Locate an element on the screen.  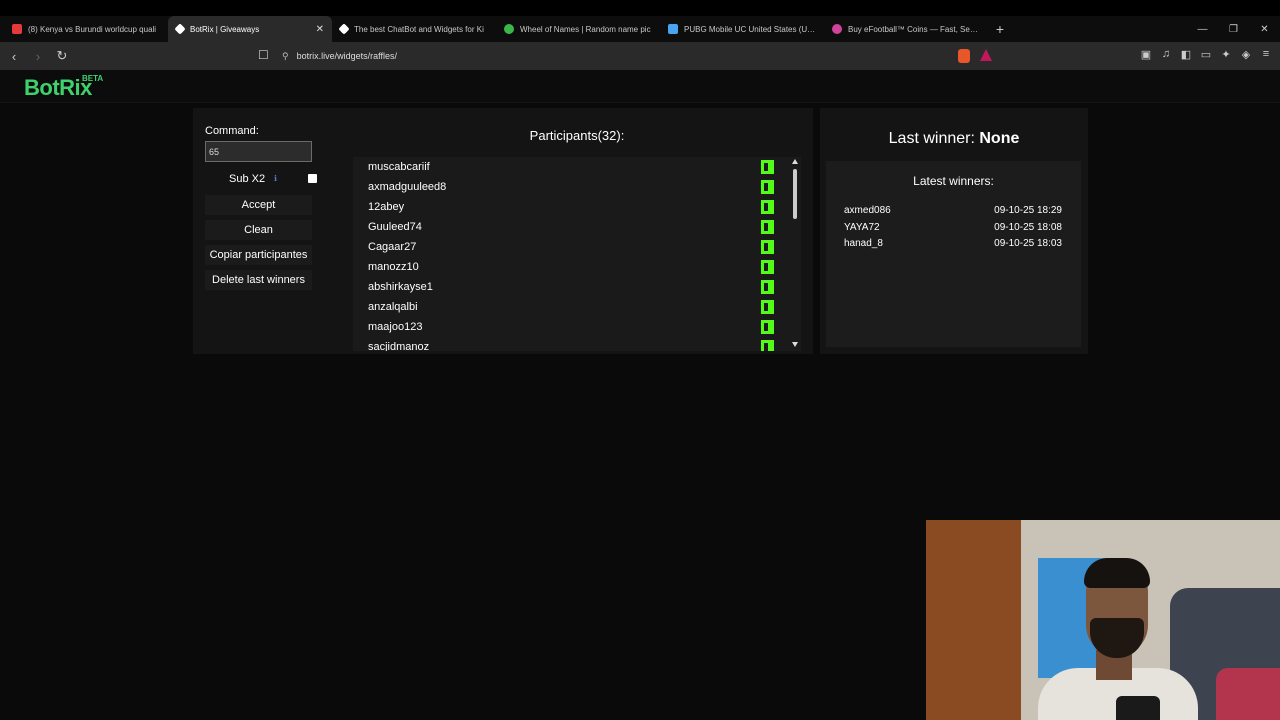
list-item: axmadguuleed8 is located at coordinates (568, 187).